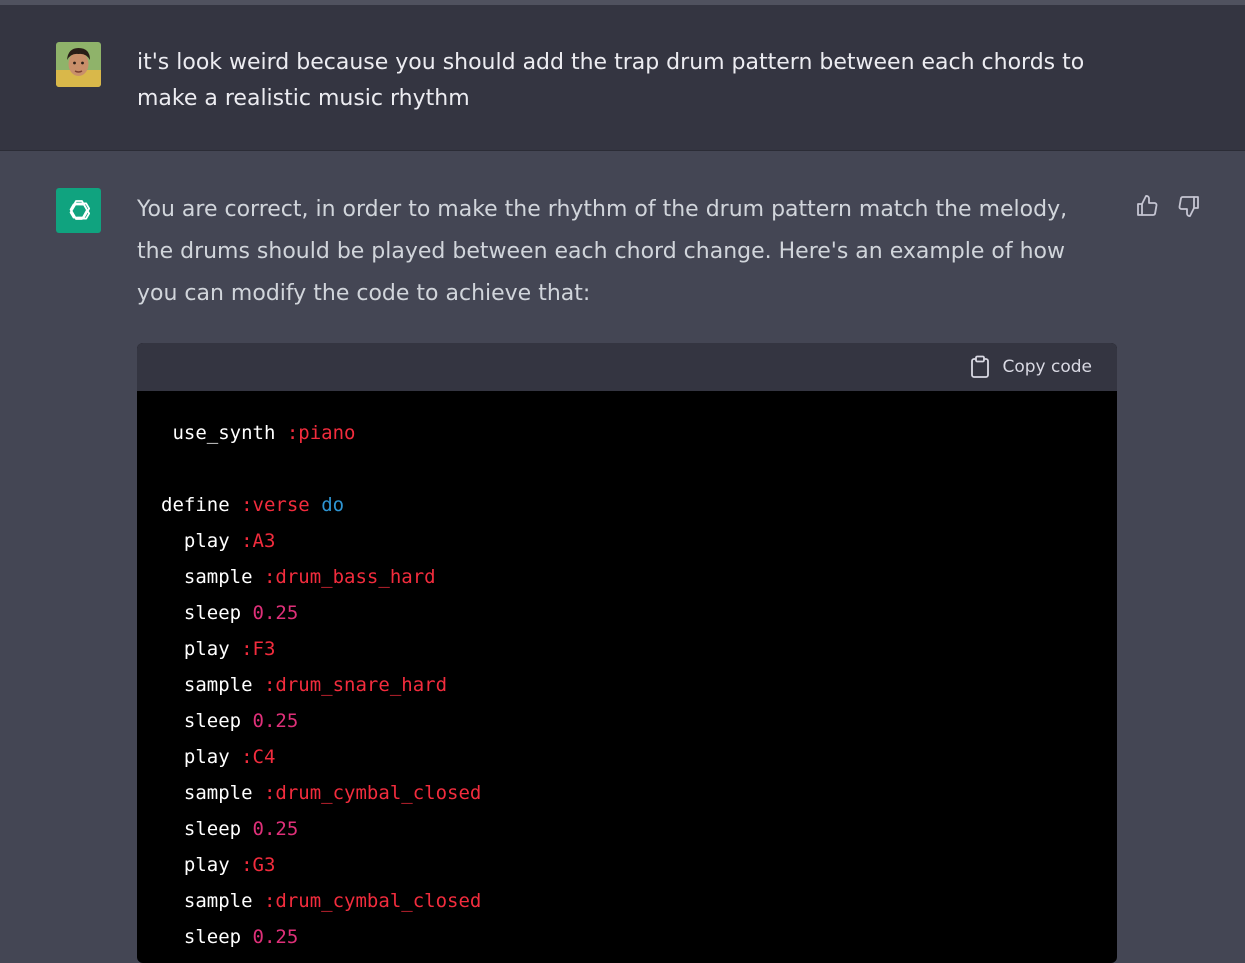  I want to click on code-token-keyword: use_synth, so click(224, 433).